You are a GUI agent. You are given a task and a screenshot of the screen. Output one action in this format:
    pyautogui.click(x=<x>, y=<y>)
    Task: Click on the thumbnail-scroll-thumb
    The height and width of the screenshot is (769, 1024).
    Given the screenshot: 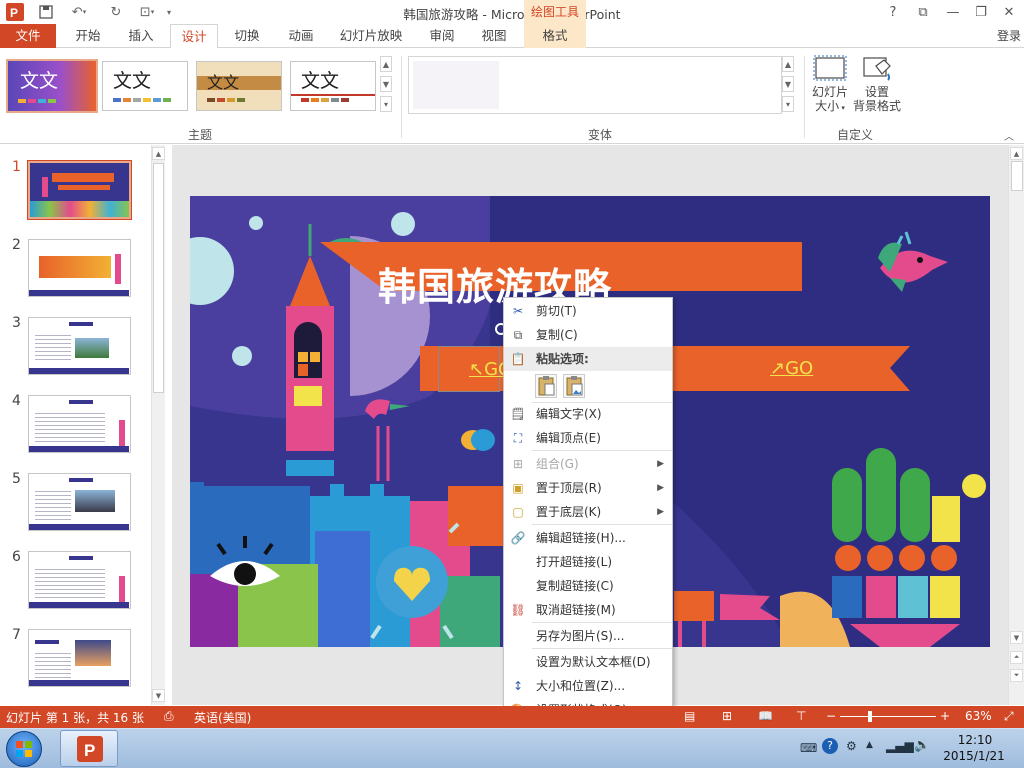 What is the action you would take?
    pyautogui.click(x=158, y=278)
    